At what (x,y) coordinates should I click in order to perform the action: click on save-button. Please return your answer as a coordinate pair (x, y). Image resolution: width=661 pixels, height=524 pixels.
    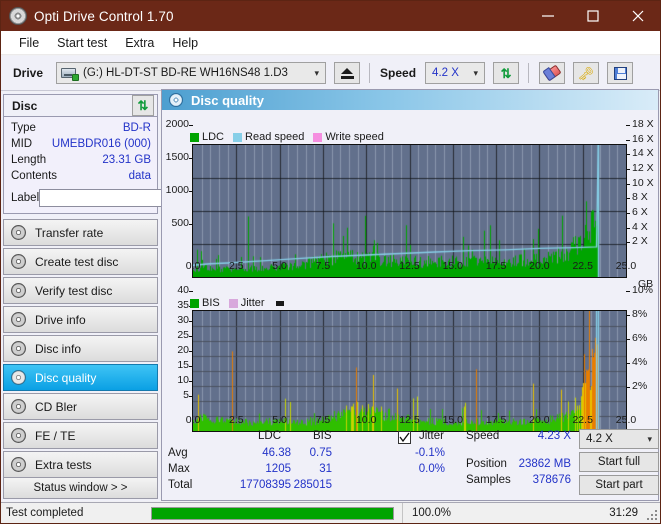
    Looking at the image, I should click on (620, 73).